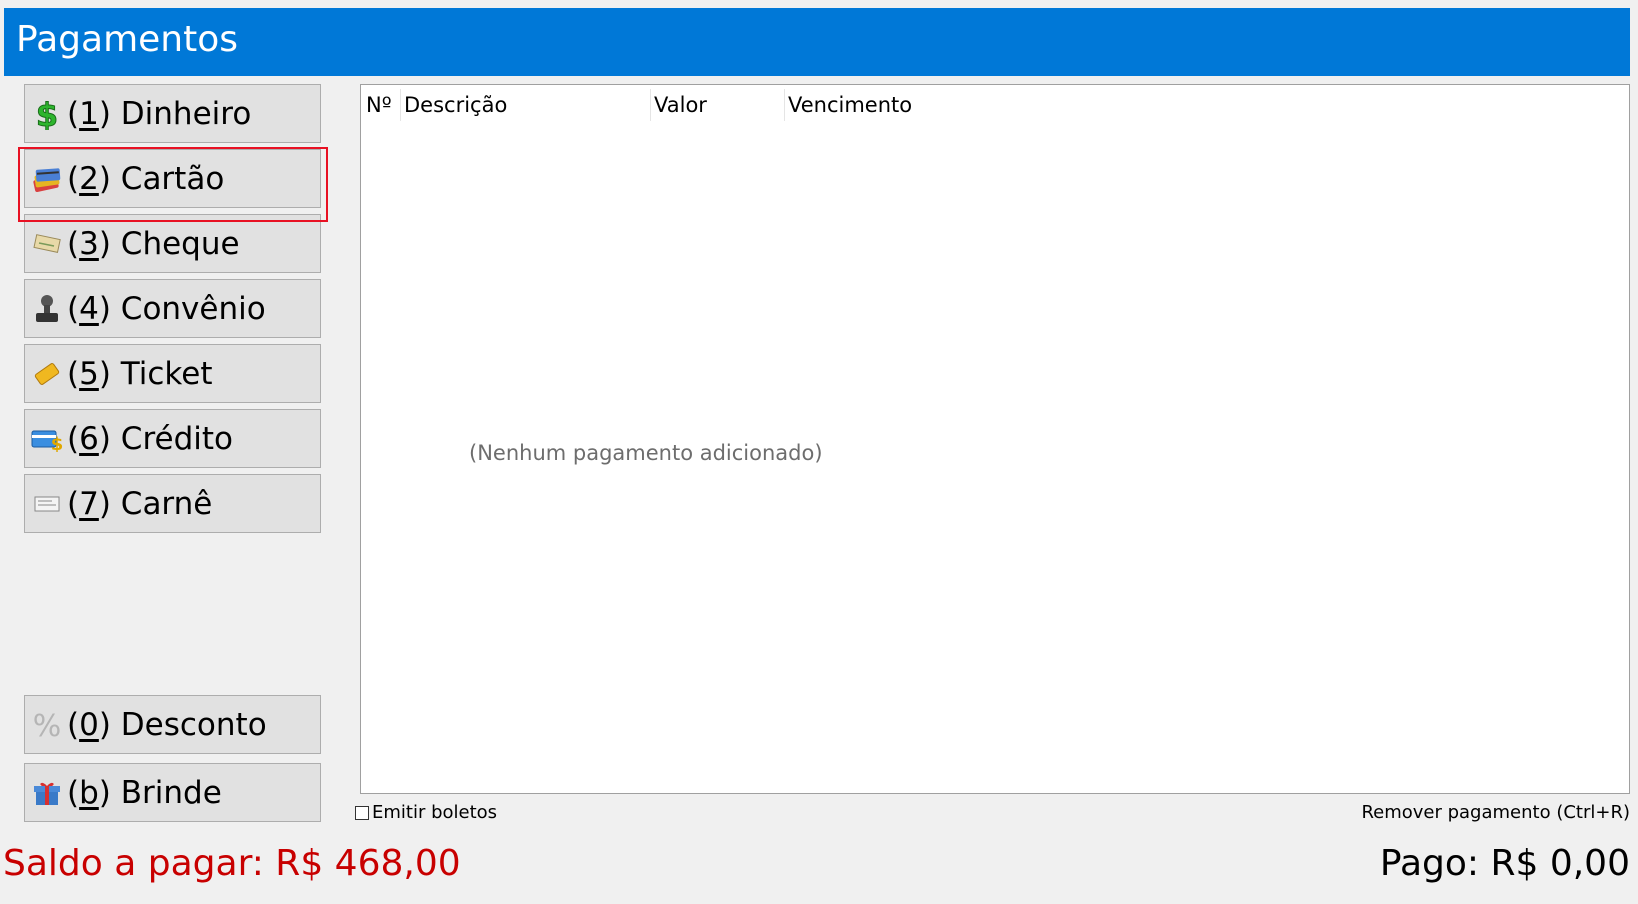 The image size is (1638, 904). What do you see at coordinates (159, 113) in the screenshot?
I see `dinheiro-label: (1) Dinheiro` at bounding box center [159, 113].